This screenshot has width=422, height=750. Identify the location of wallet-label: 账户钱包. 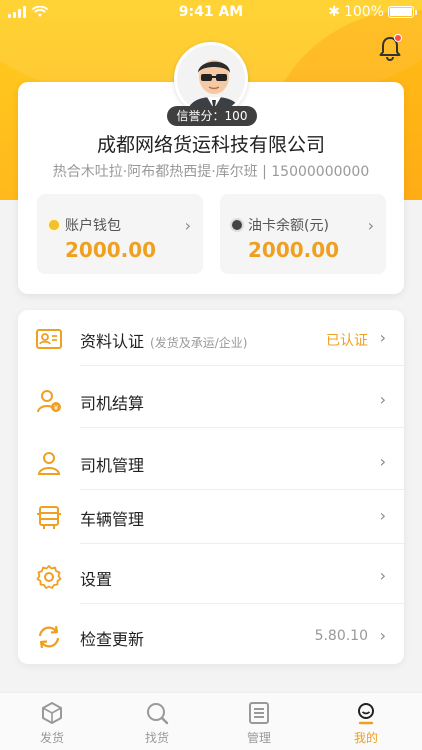
(93, 226).